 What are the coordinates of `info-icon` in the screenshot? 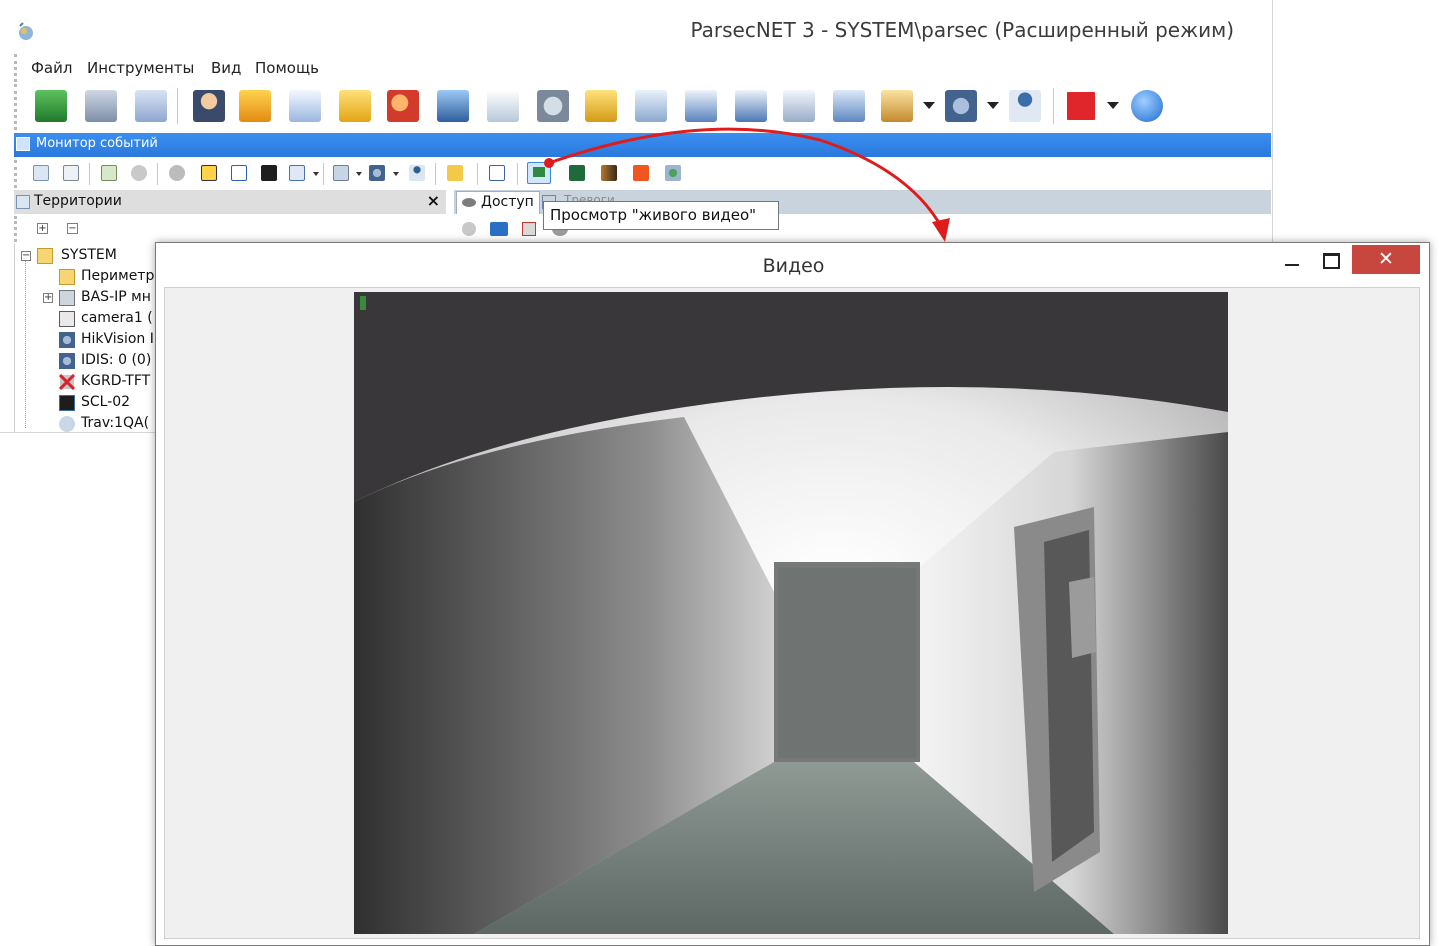 It's located at (469, 229).